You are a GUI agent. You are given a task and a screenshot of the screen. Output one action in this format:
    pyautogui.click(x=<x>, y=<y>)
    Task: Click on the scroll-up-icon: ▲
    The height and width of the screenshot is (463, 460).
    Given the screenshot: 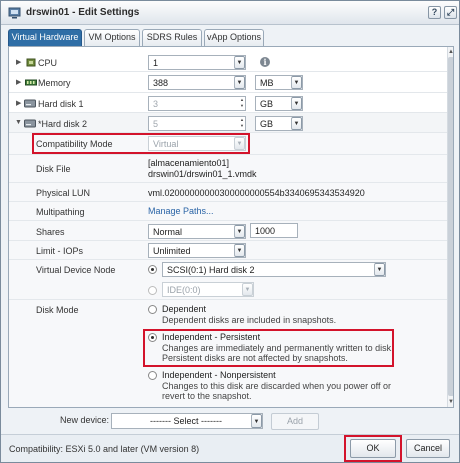 What is the action you would take?
    pyautogui.click(x=450, y=52)
    